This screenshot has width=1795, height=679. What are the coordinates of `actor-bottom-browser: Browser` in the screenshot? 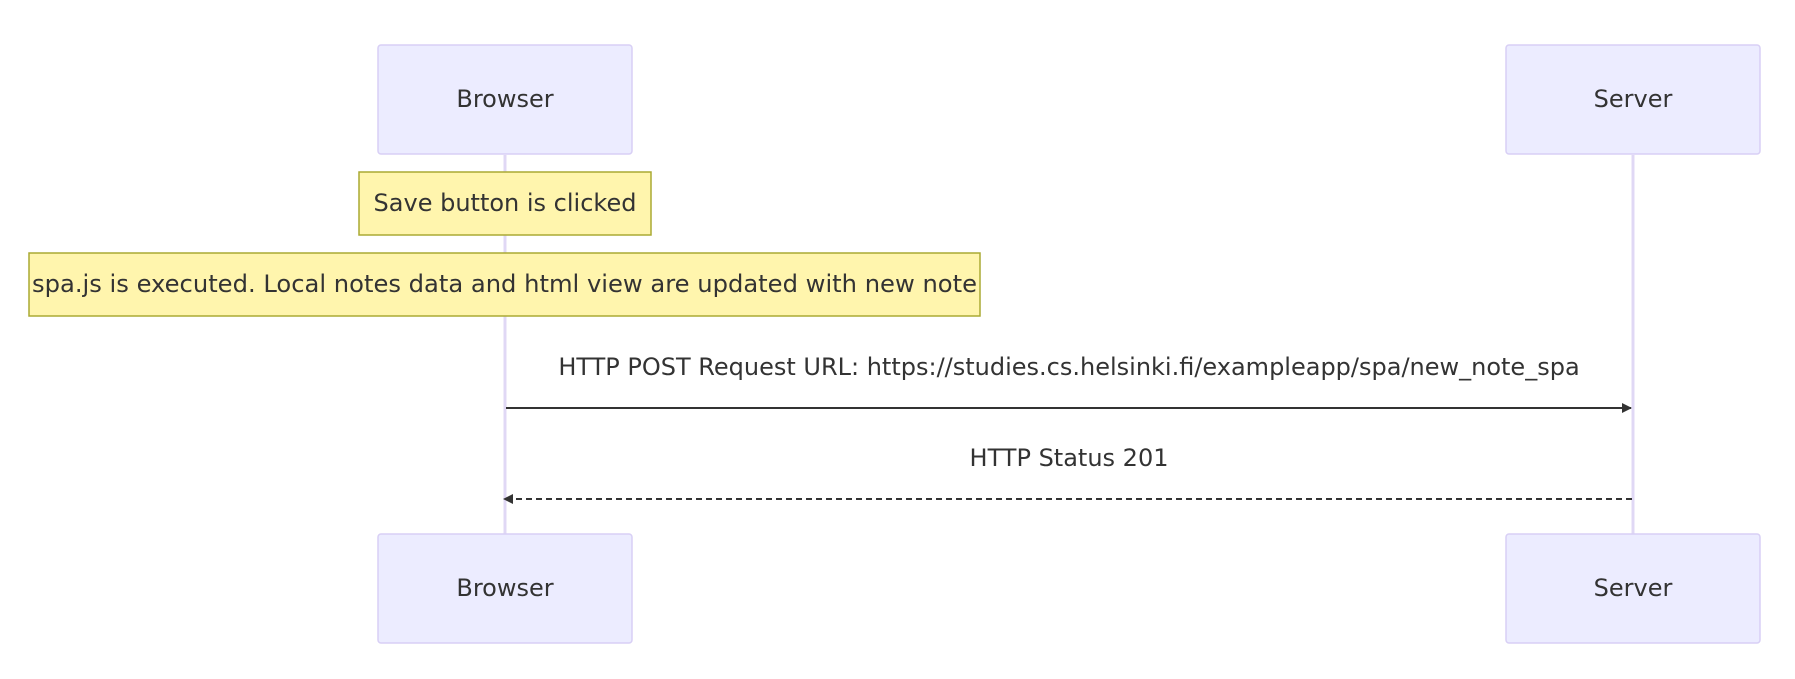 It's located at (505, 588).